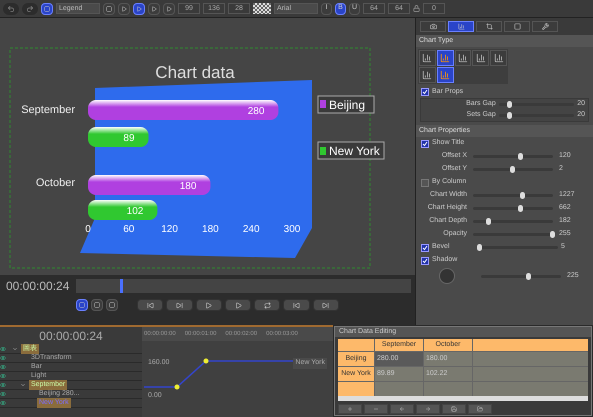  What do you see at coordinates (416, 8) in the screenshot?
I see `lock-icon` at bounding box center [416, 8].